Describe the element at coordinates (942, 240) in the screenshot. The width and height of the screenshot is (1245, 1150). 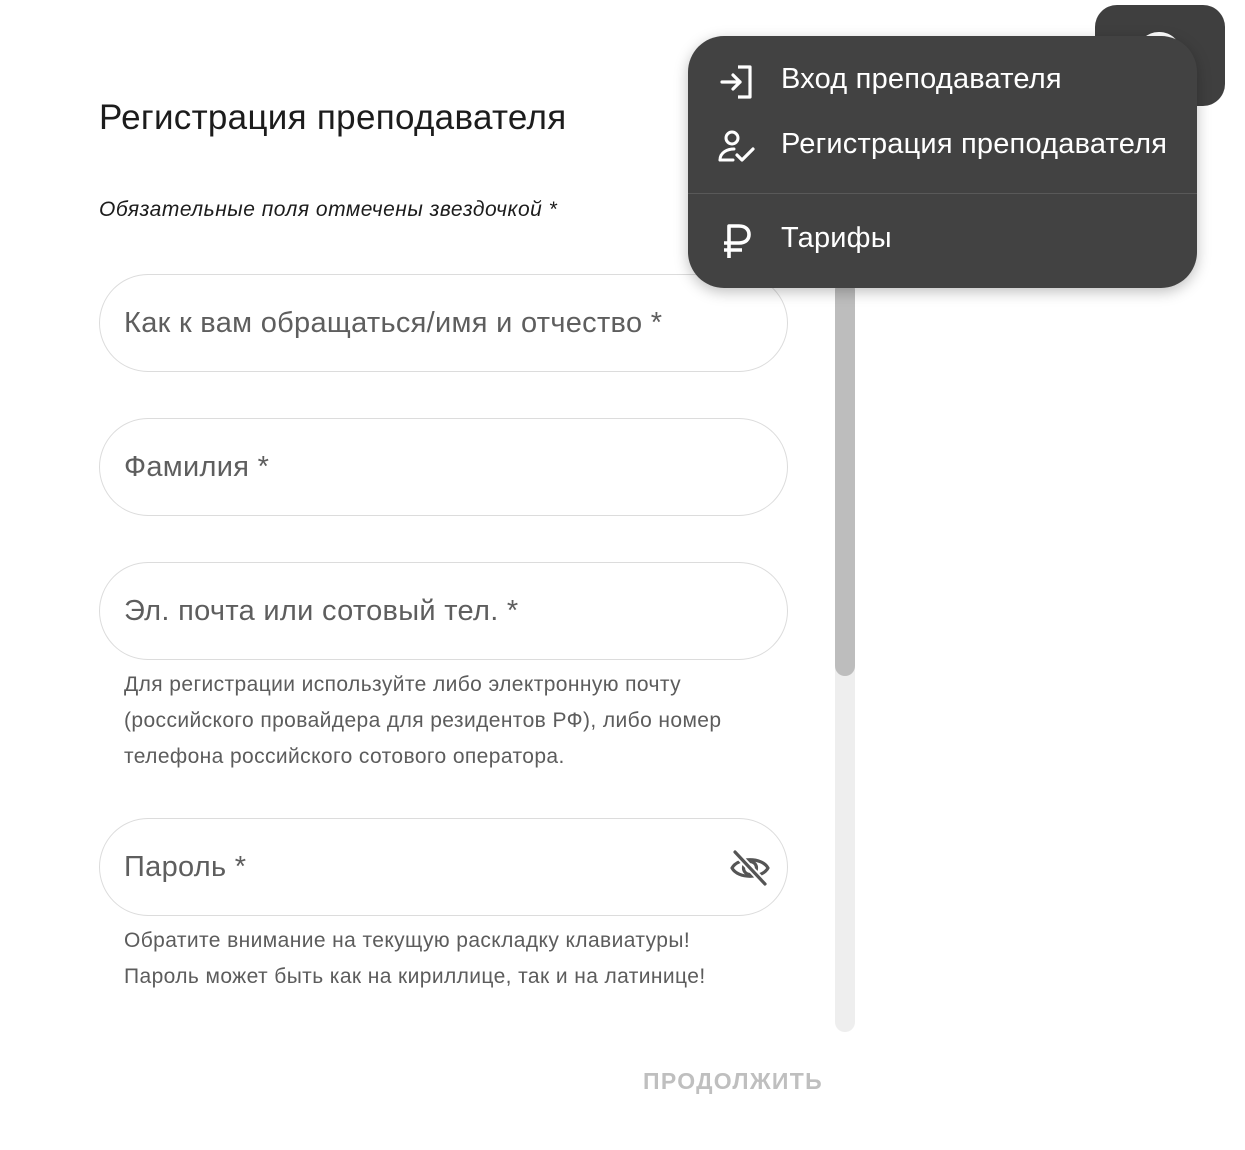
I see `menu-item-tariffs: Тарифы` at that location.